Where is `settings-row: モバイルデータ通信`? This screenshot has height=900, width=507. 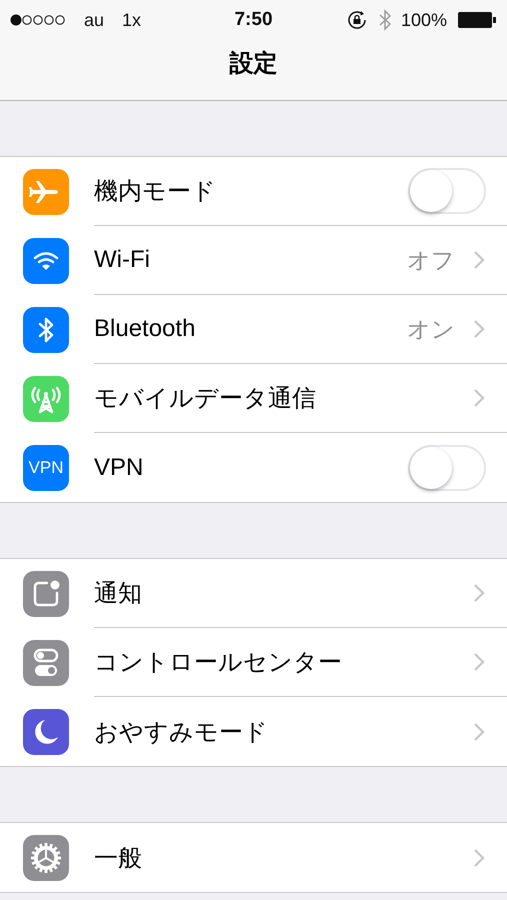 settings-row: モバイルデータ通信 is located at coordinates (253, 398).